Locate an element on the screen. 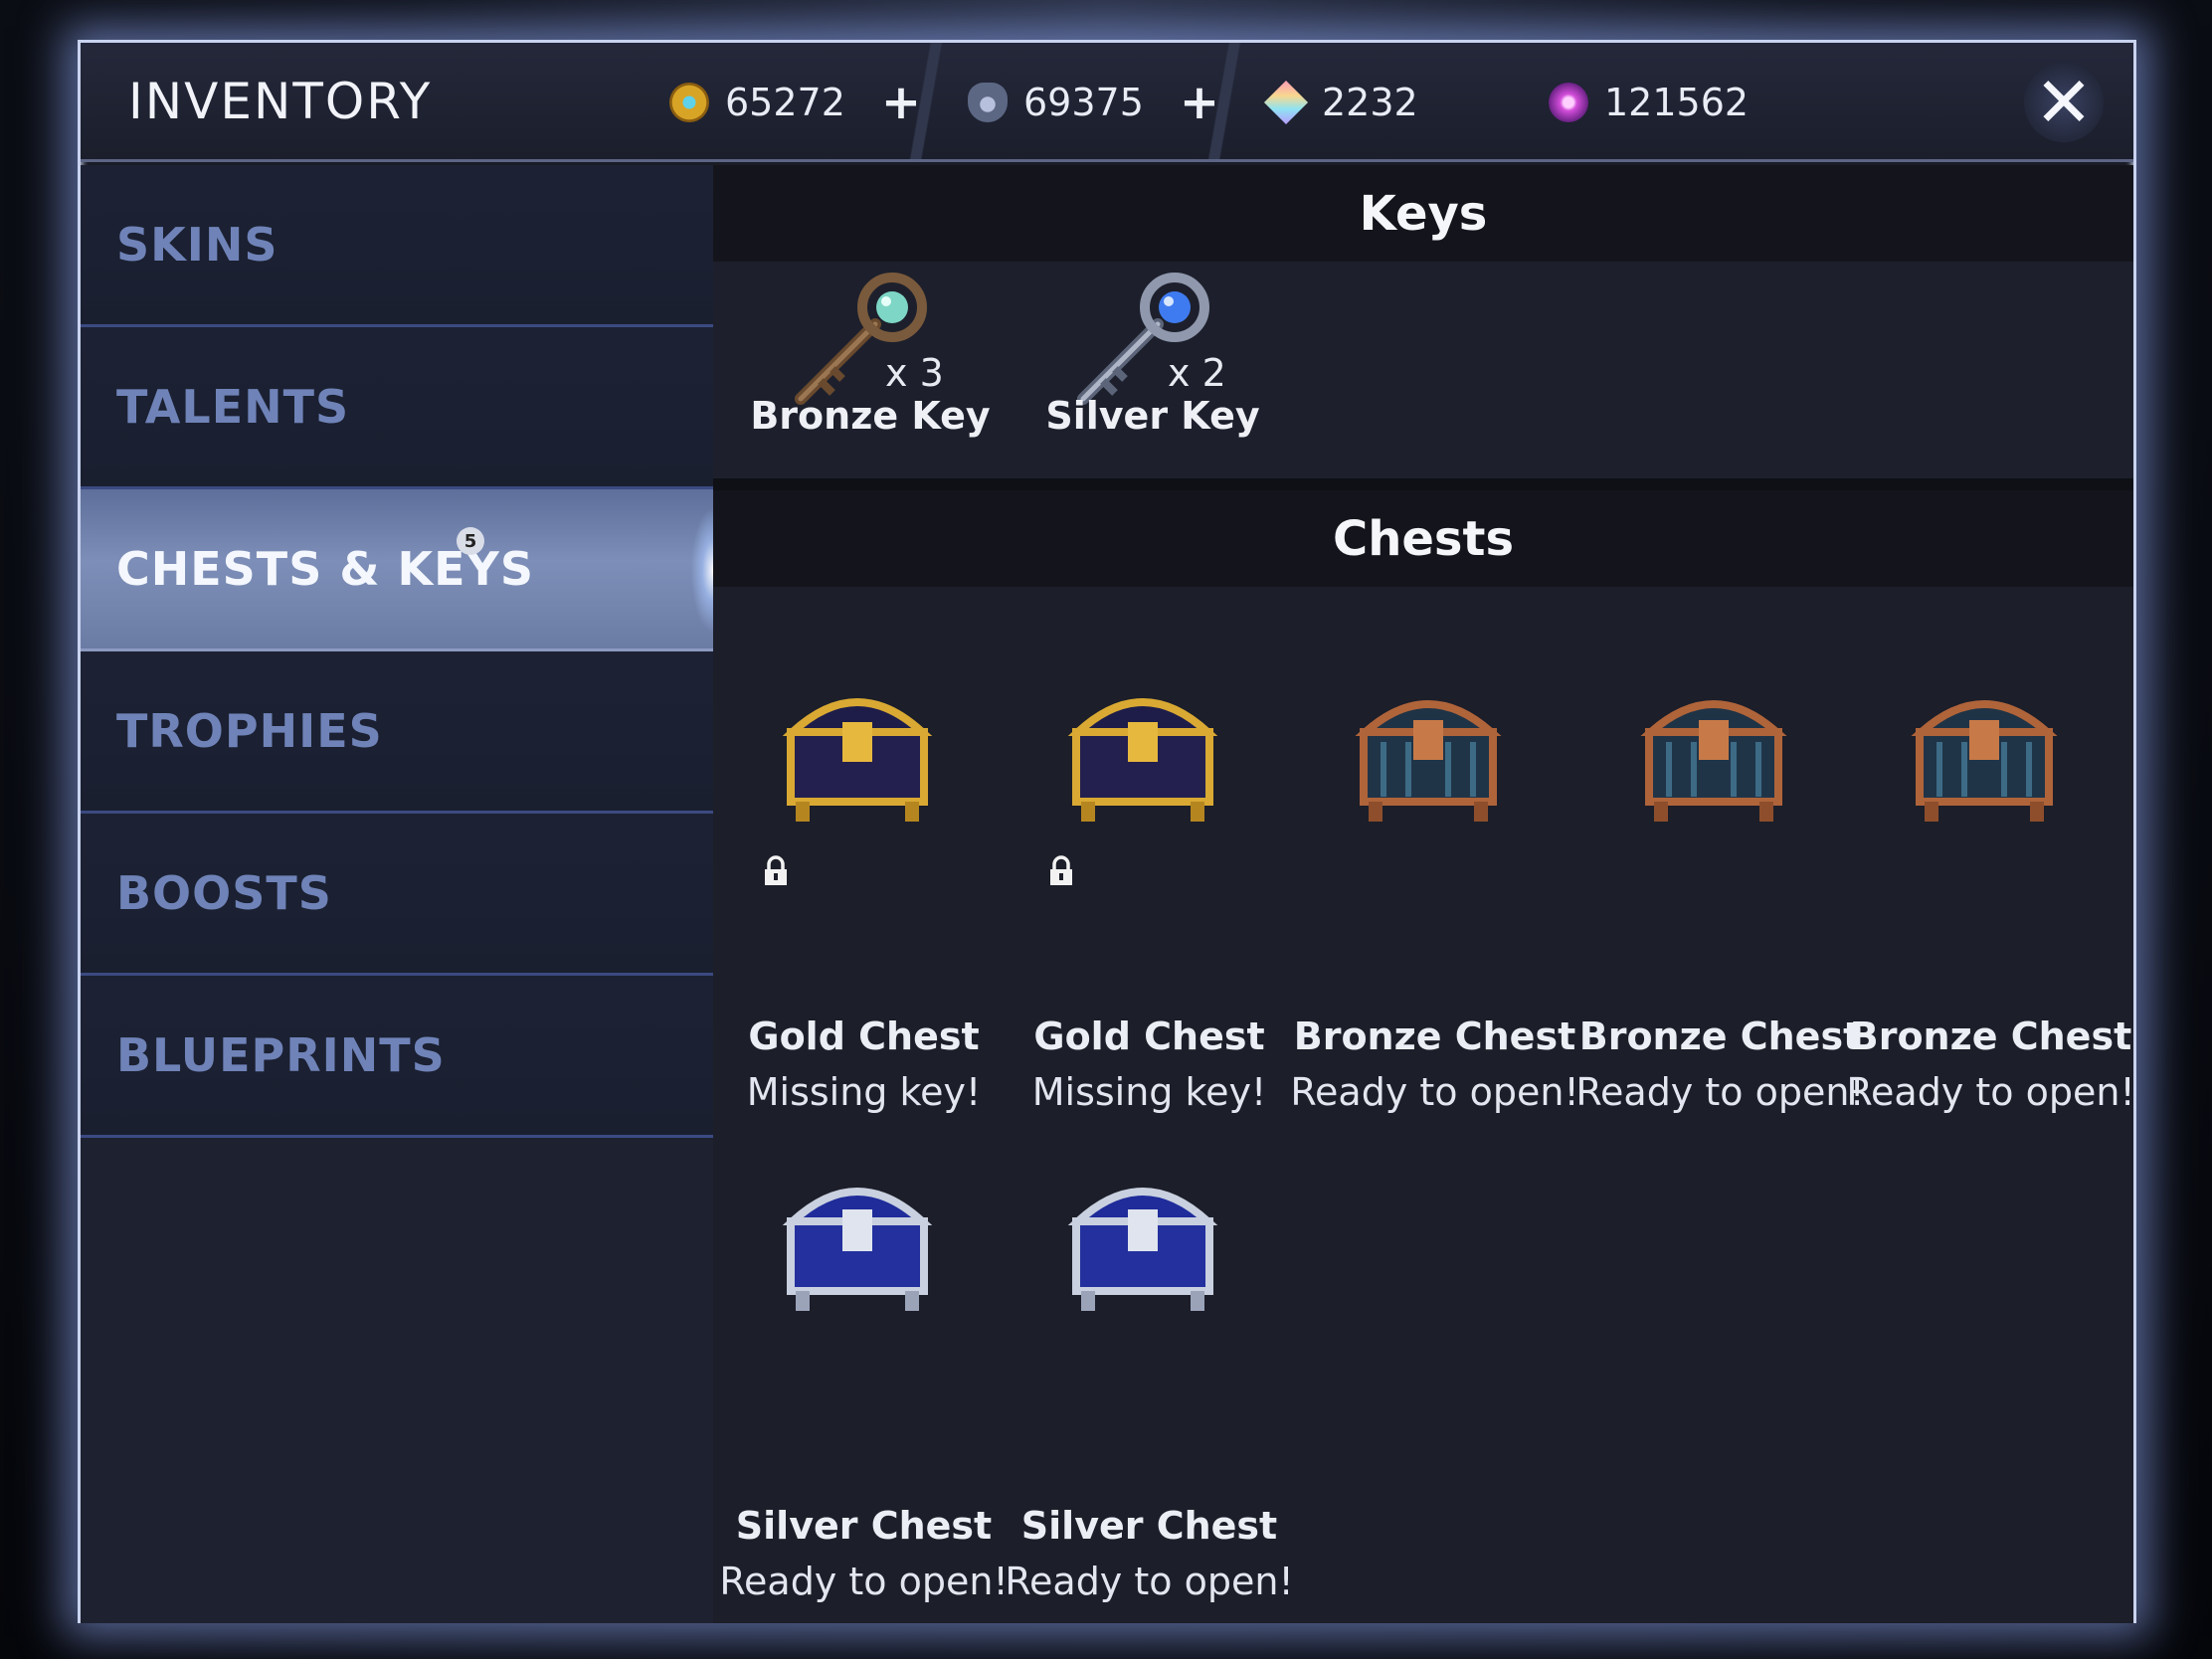  chests-section-title: Chests is located at coordinates (1423, 538).